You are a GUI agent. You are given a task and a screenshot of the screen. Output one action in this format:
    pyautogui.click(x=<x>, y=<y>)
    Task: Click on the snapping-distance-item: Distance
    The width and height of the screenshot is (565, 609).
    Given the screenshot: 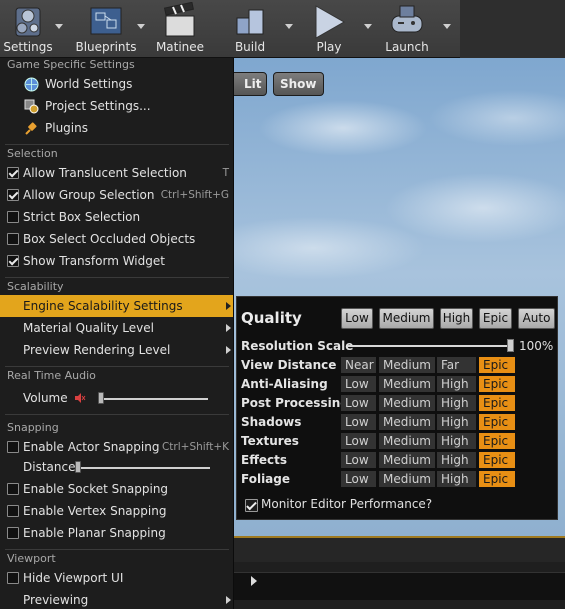 What is the action you would take?
    pyautogui.click(x=116, y=467)
    